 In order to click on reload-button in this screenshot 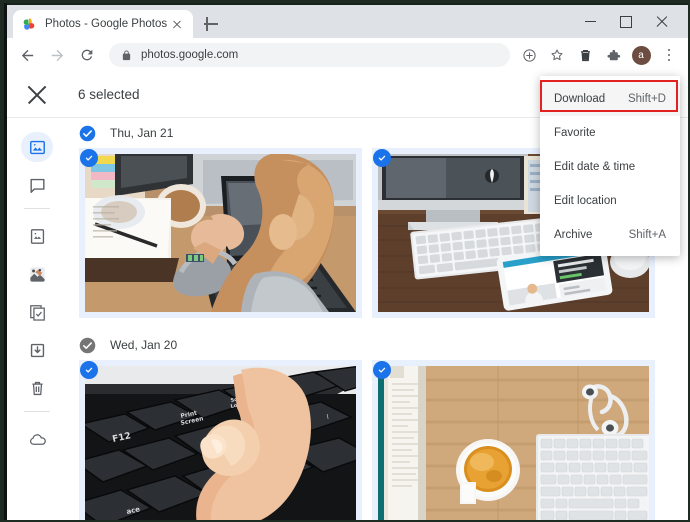, I will do `click(87, 55)`.